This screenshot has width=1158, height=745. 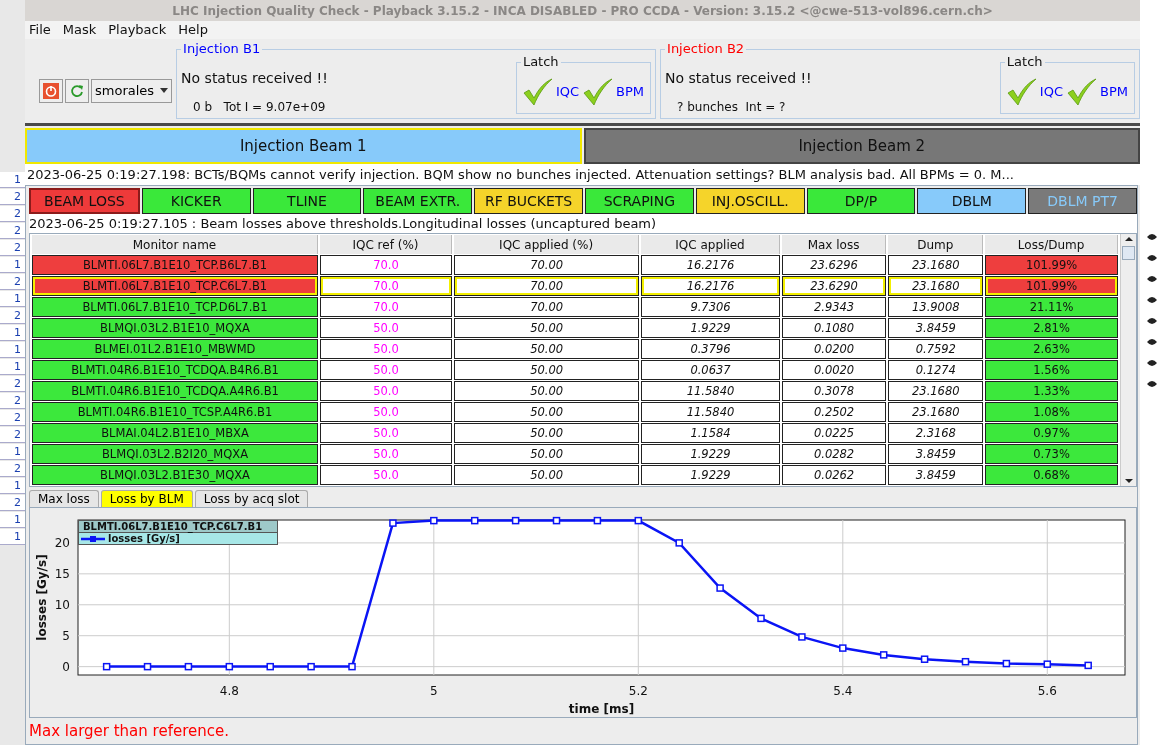 I want to click on table-cell: 1.1584, so click(x=710, y=433).